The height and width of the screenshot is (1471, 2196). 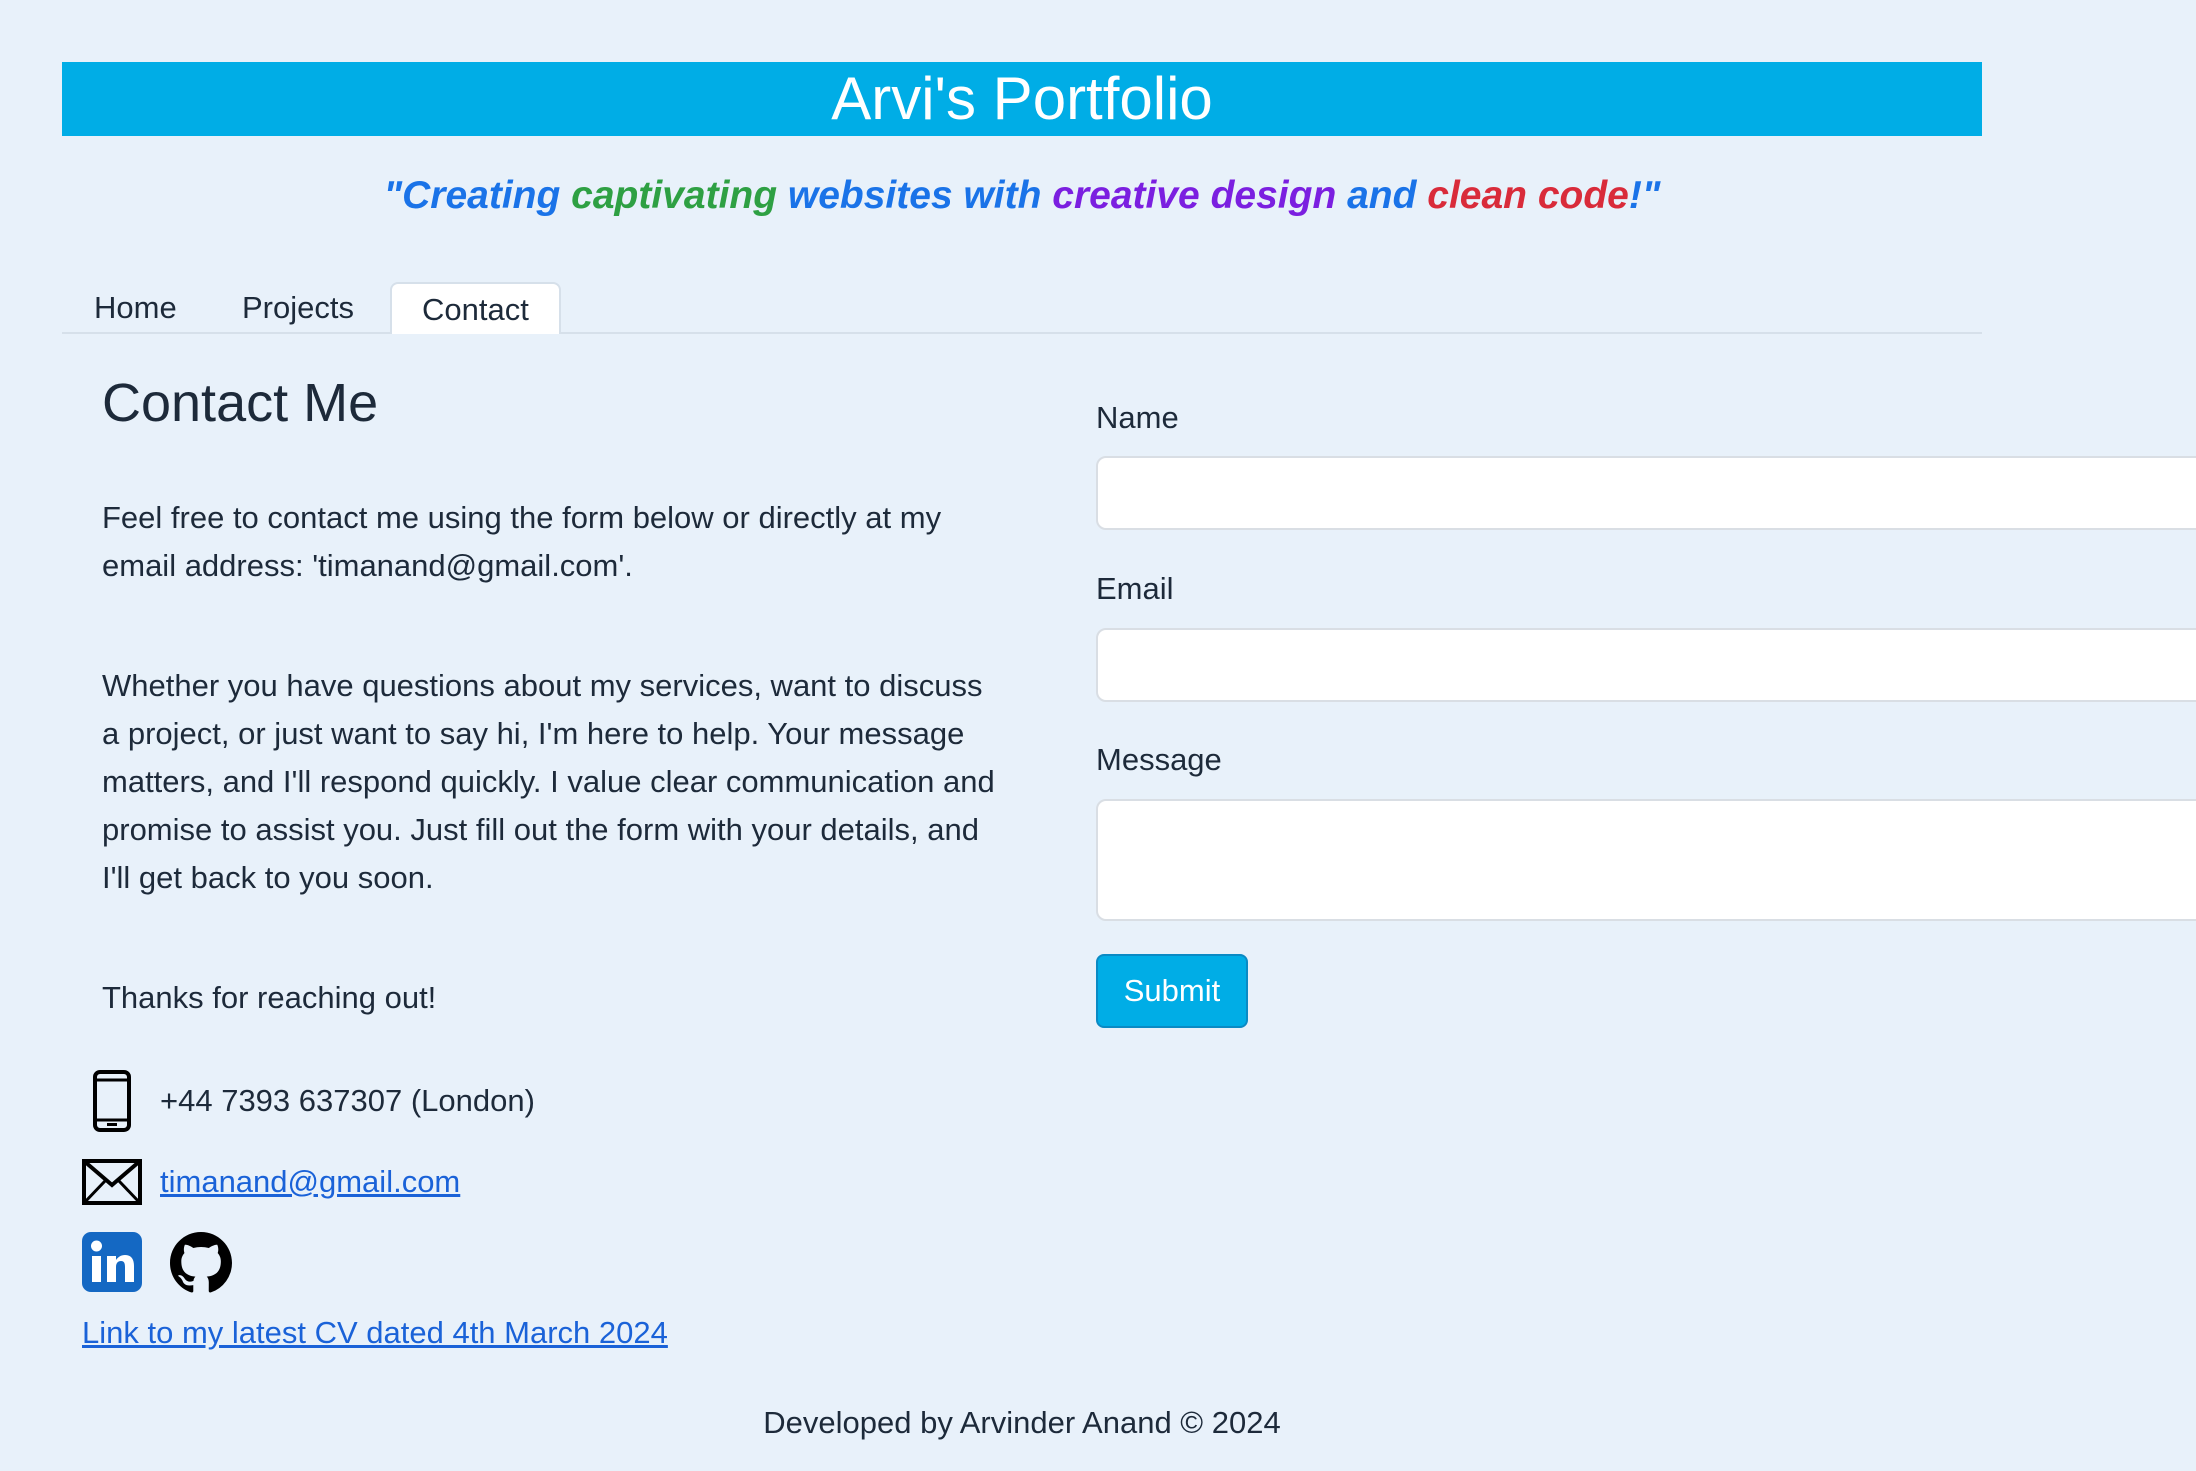 I want to click on thanks-text: Thanks for reaching out!, so click(x=269, y=997).